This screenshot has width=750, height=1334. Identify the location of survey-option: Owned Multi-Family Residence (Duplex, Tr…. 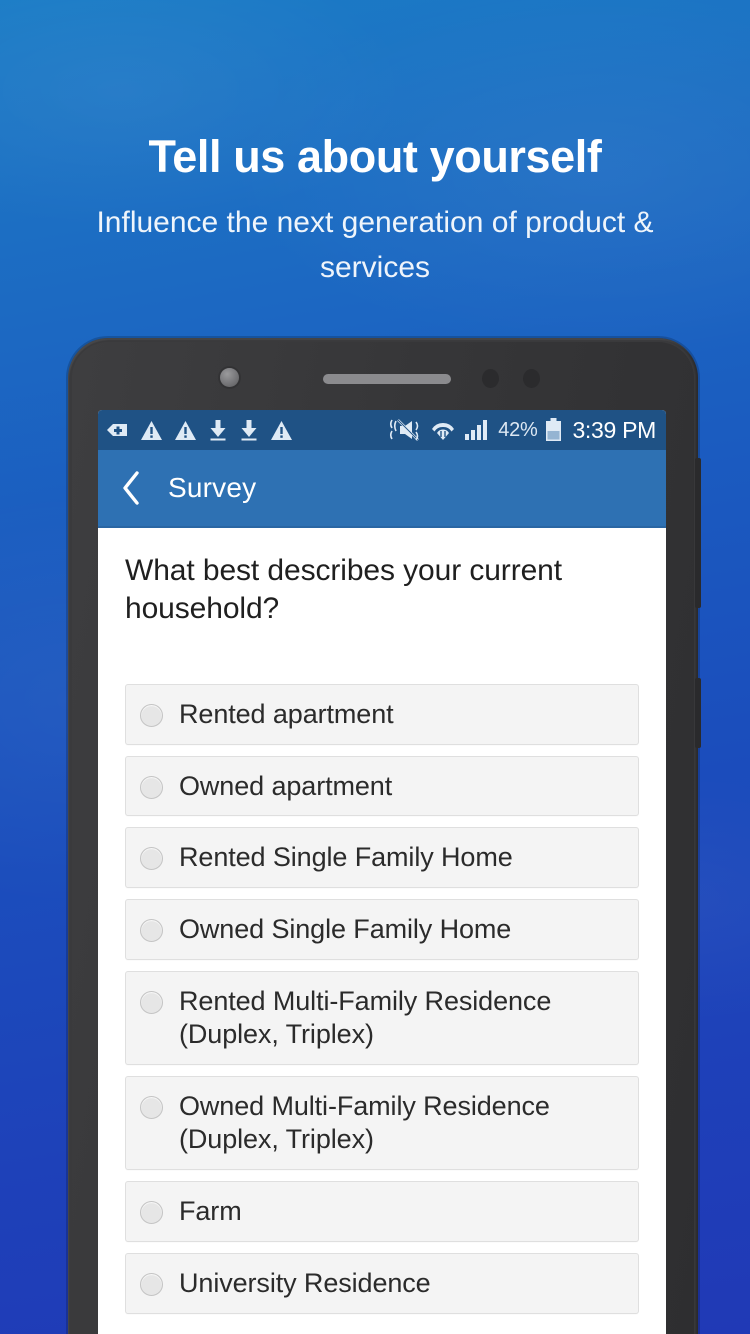
(382, 1123).